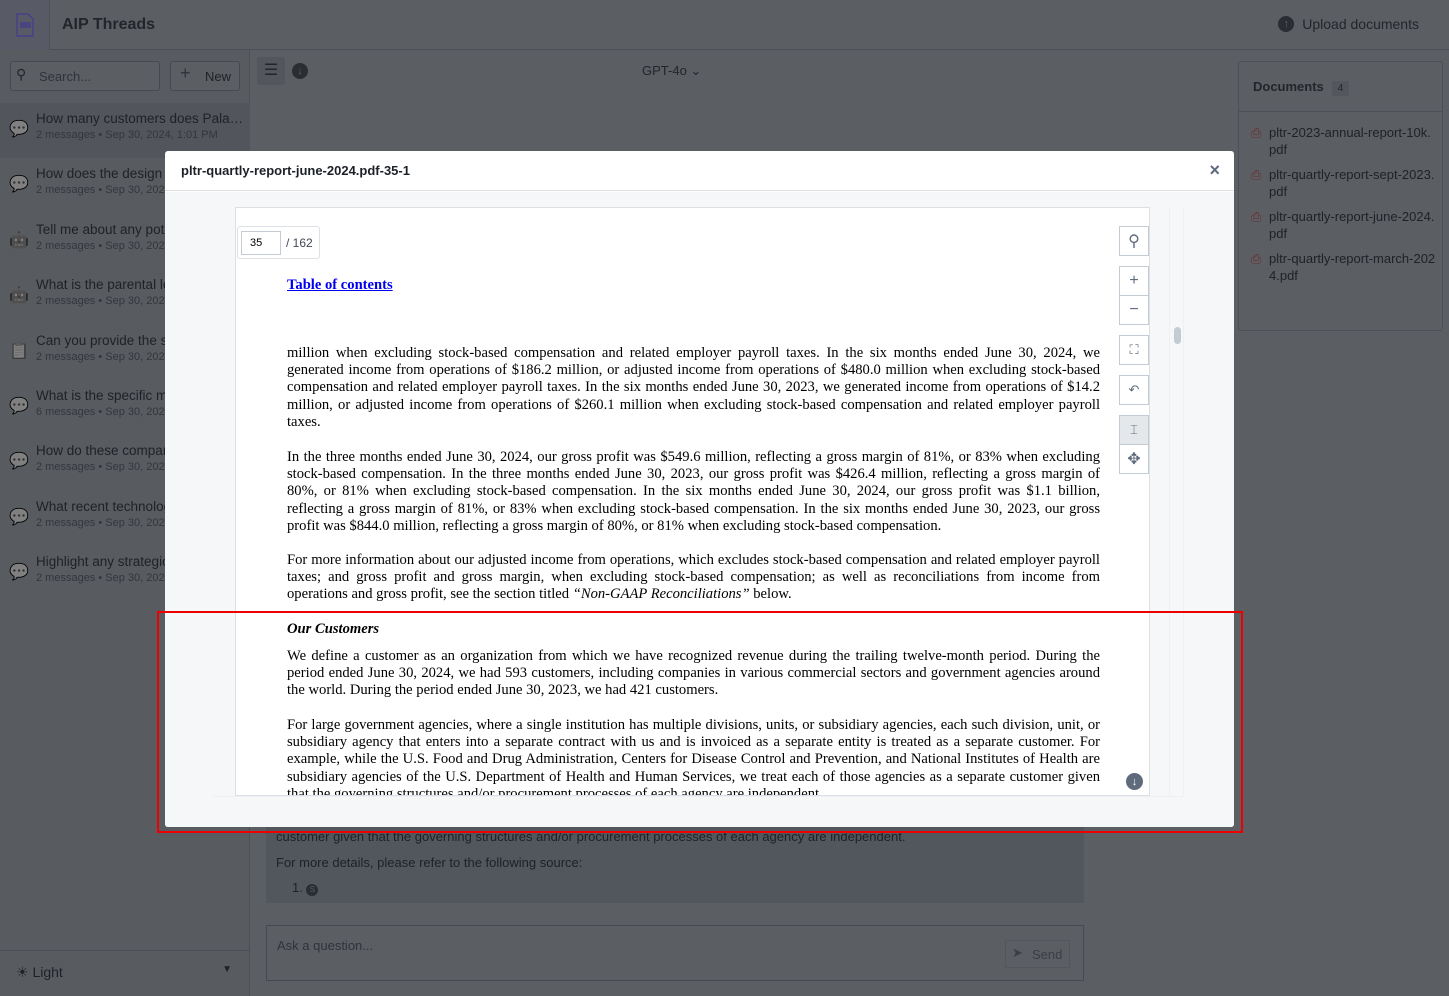 This screenshot has height=996, width=1449. Describe the element at coordinates (1352, 225) in the screenshot. I see `document-name: pltr-quartly-report-june-2024.pdf` at that location.